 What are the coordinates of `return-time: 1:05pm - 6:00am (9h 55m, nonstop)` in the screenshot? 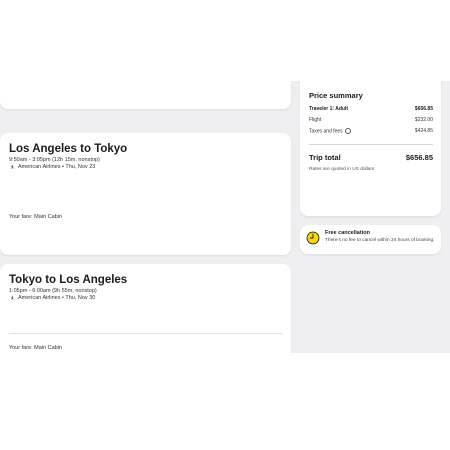 It's located at (53, 291).